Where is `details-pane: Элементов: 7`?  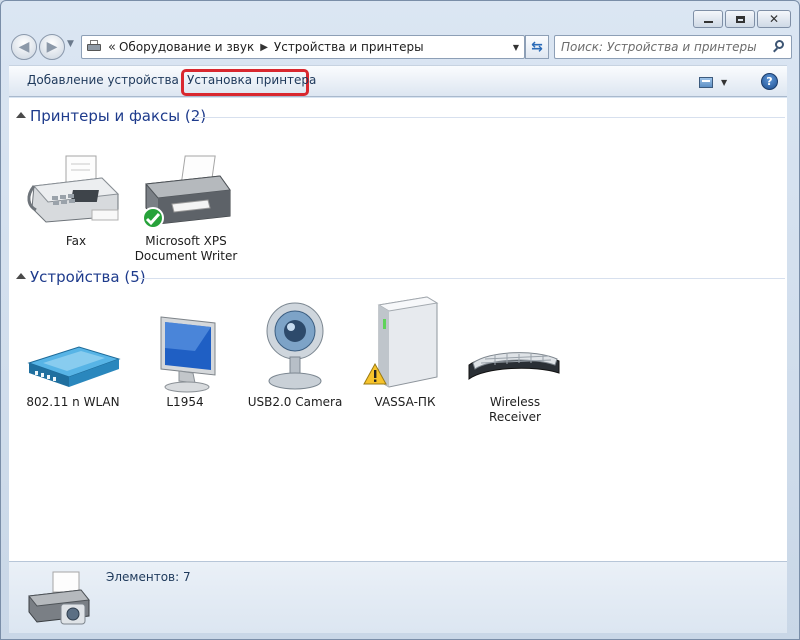 details-pane: Элементов: 7 is located at coordinates (398, 597).